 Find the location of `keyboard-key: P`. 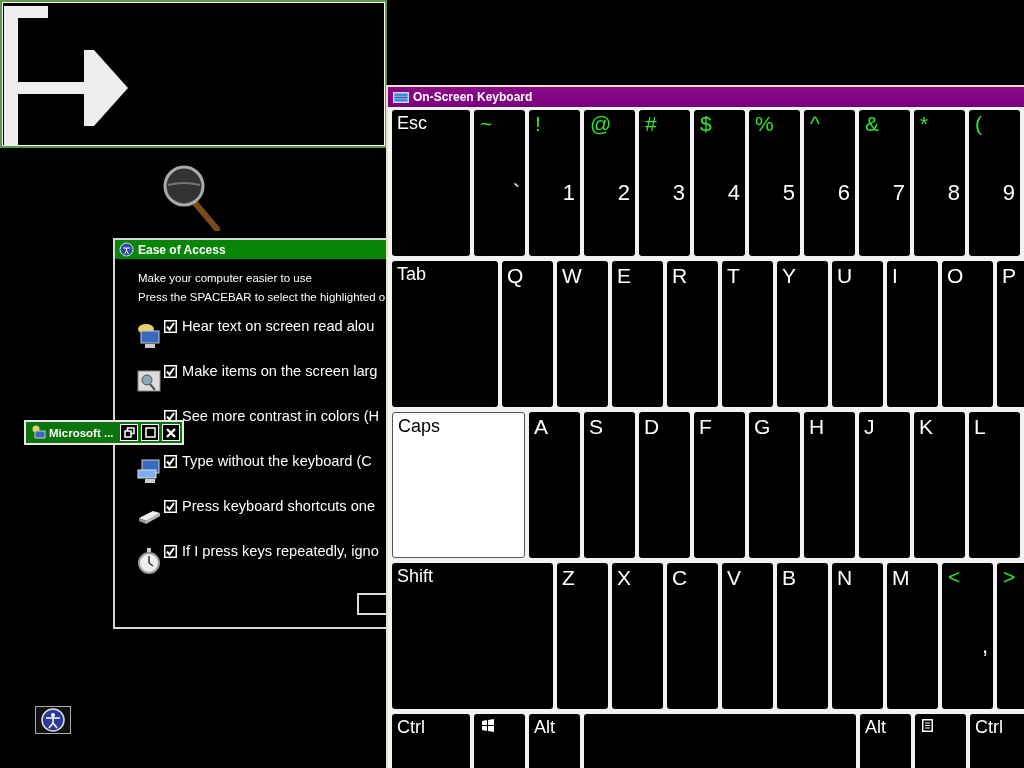

keyboard-key: P is located at coordinates (1010, 334).